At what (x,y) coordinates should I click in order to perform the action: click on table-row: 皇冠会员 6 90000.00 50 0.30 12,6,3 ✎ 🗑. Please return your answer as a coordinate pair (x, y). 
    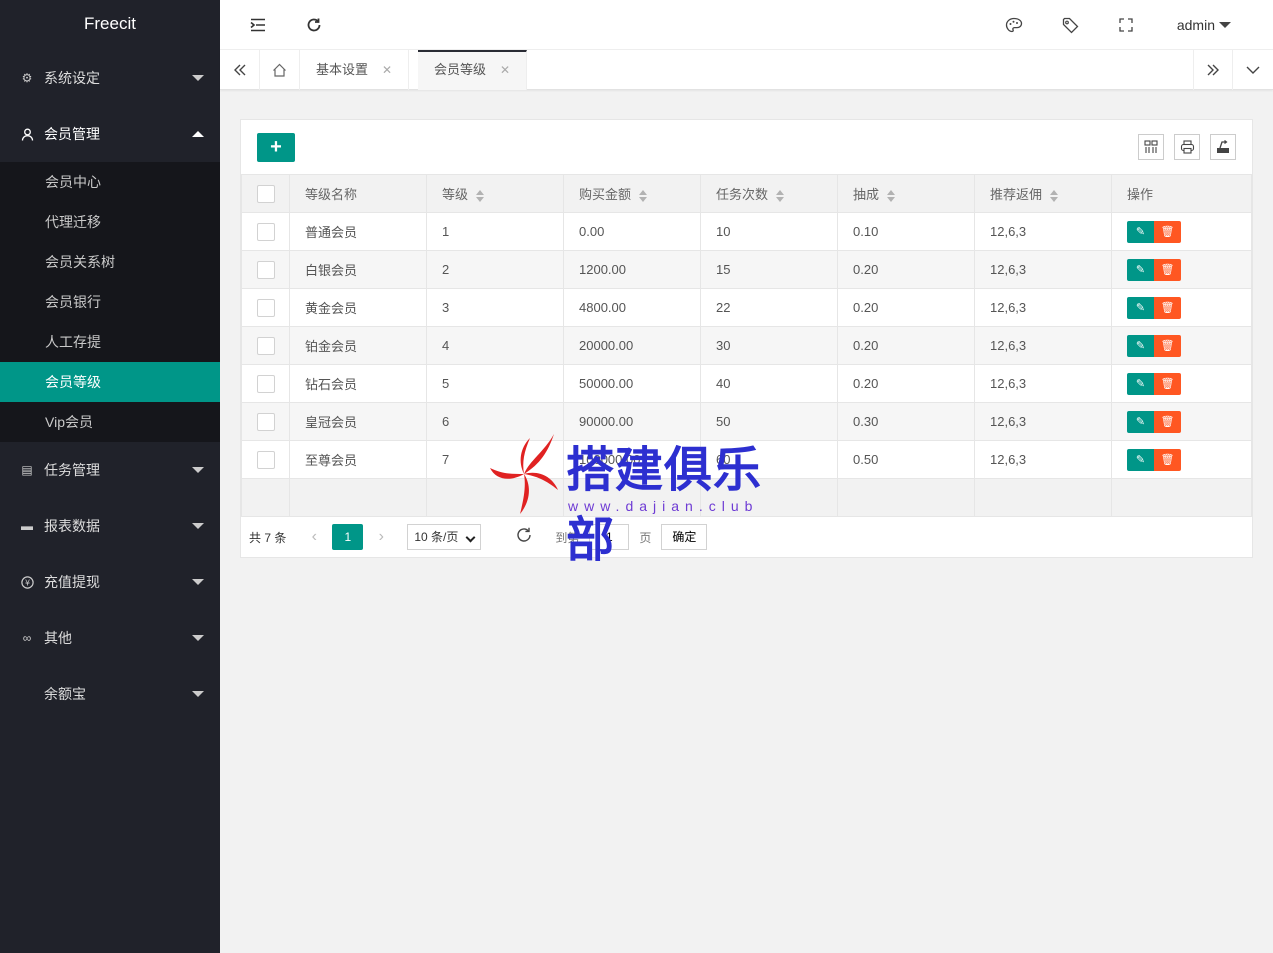
    Looking at the image, I should click on (746, 421).